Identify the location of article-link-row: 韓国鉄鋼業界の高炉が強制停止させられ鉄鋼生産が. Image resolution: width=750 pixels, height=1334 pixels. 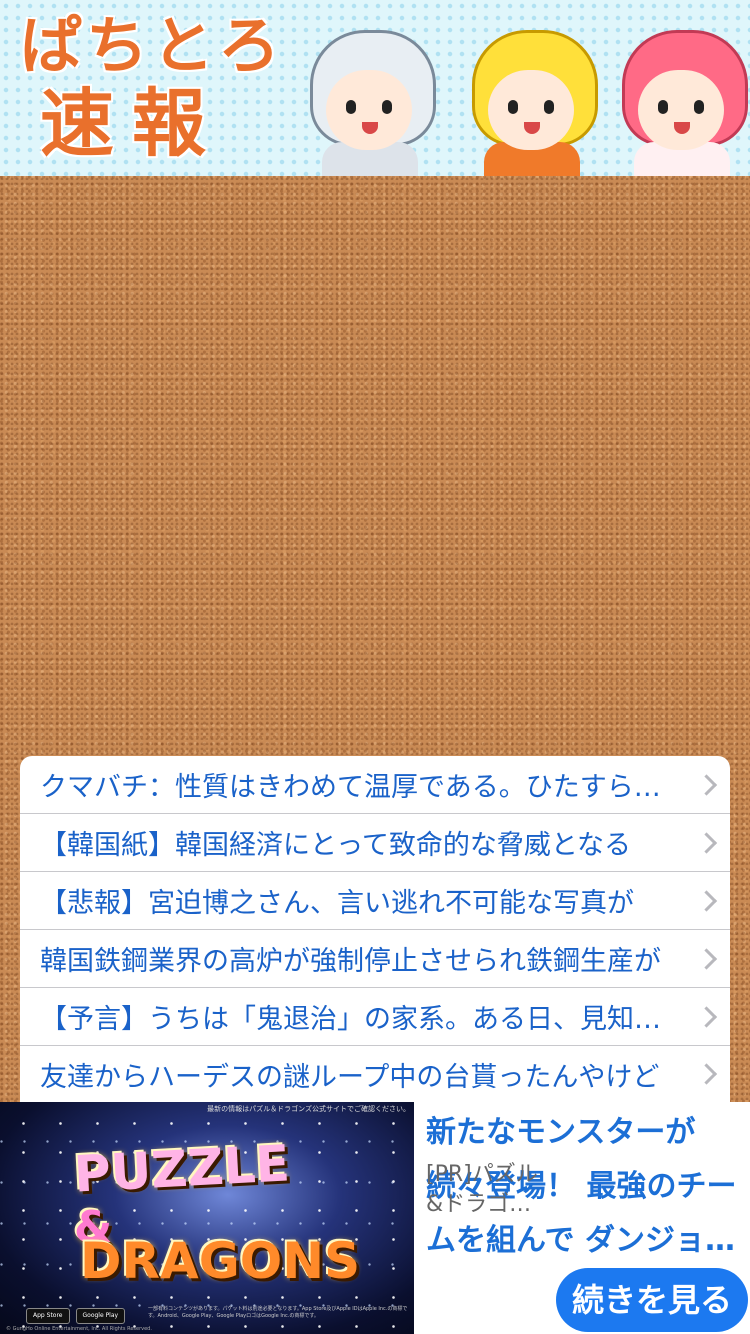
(375, 959).